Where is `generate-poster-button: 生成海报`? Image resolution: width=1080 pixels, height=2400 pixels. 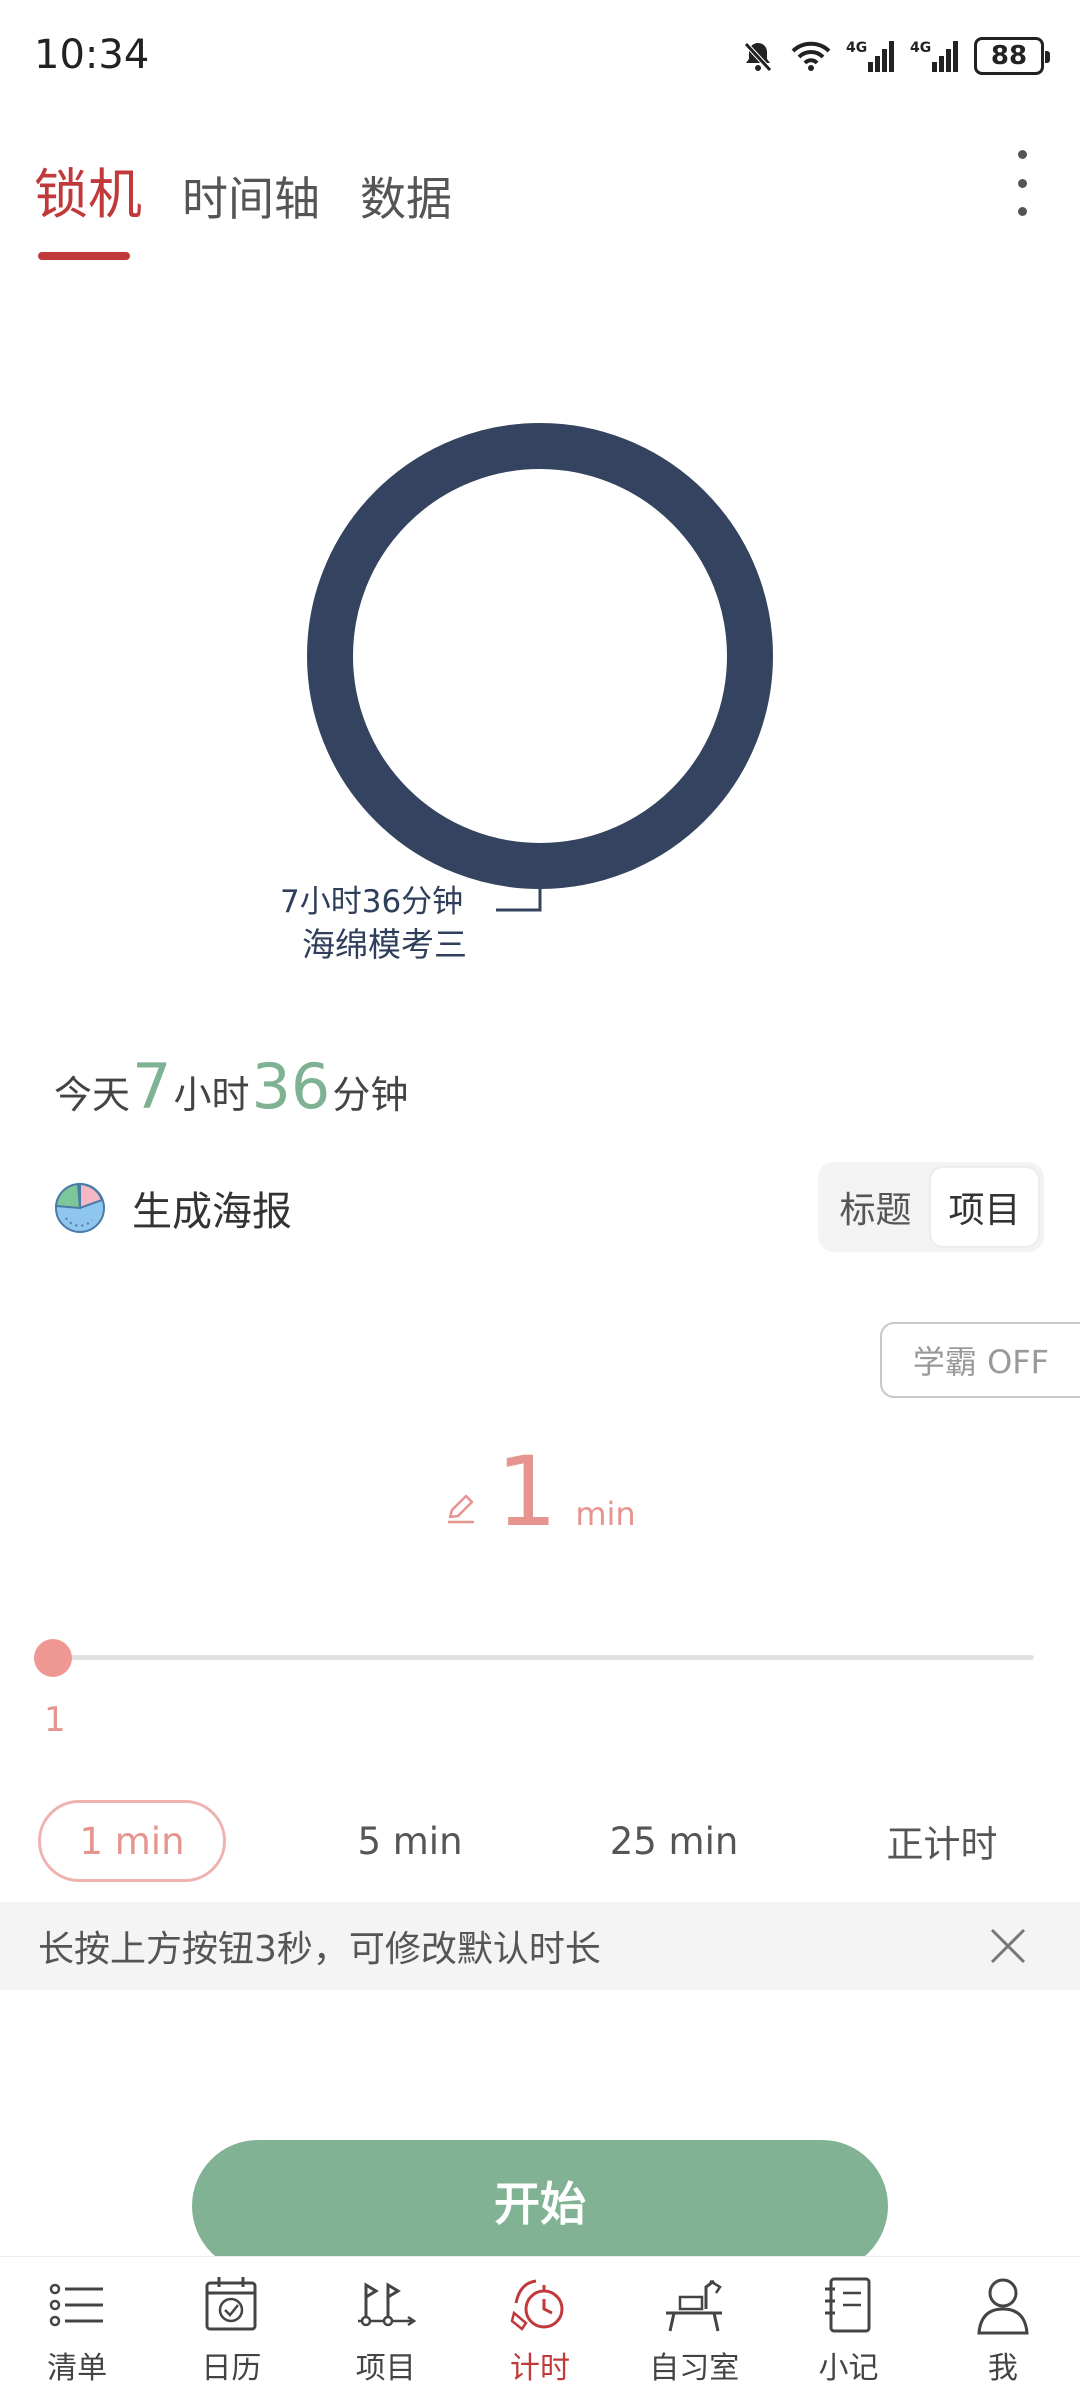 generate-poster-button: 生成海报 is located at coordinates (172, 1208).